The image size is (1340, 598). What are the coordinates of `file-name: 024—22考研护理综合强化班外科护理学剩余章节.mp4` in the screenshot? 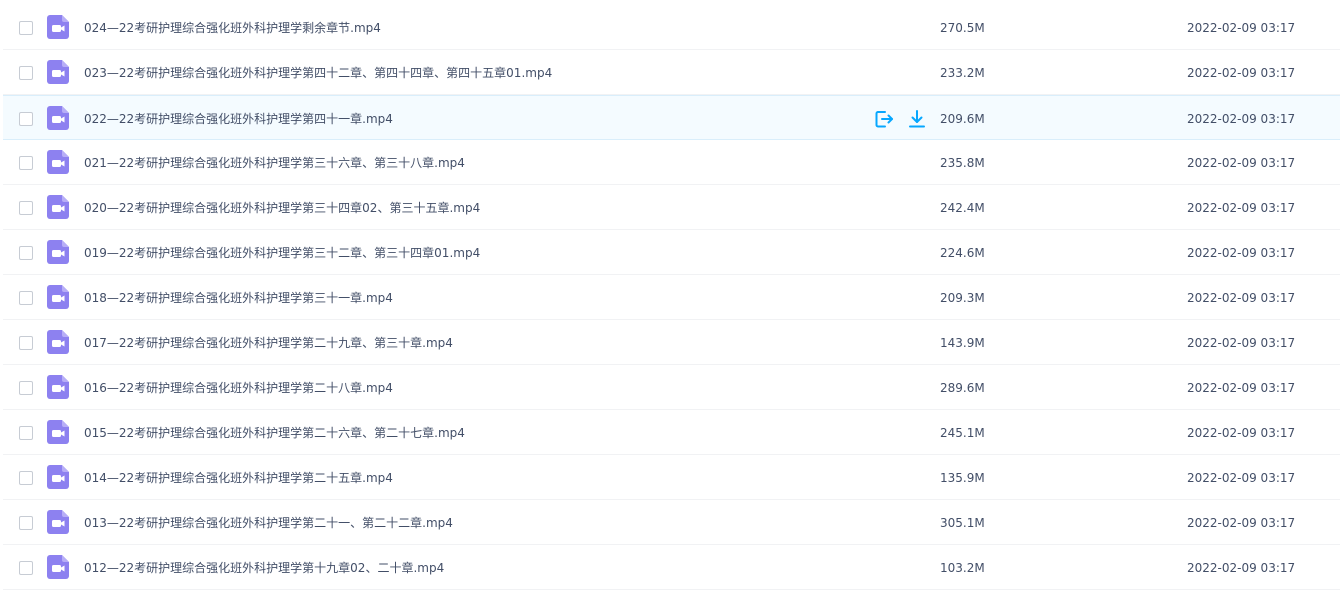 It's located at (232, 28).